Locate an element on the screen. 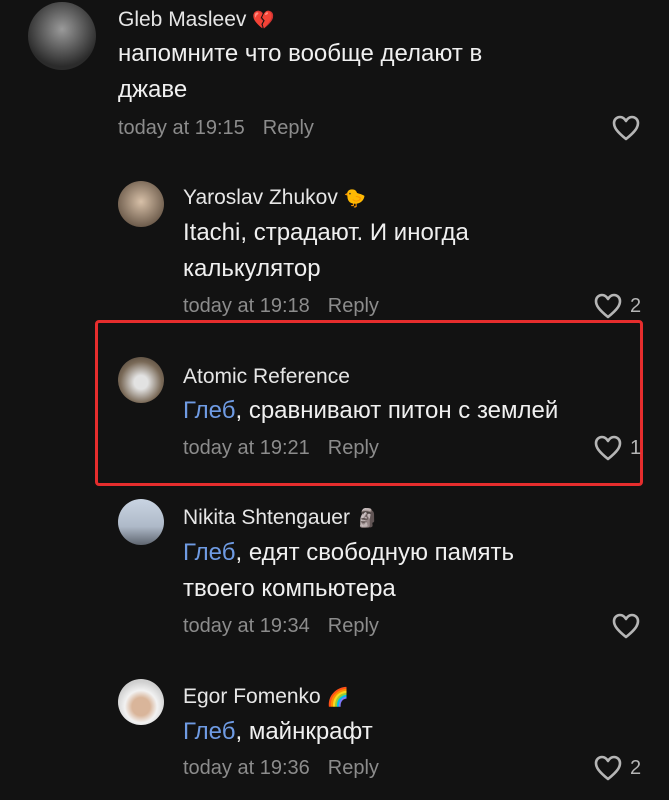 This screenshot has height=800, width=669. chick-emoji: 🐤 is located at coordinates (355, 198).